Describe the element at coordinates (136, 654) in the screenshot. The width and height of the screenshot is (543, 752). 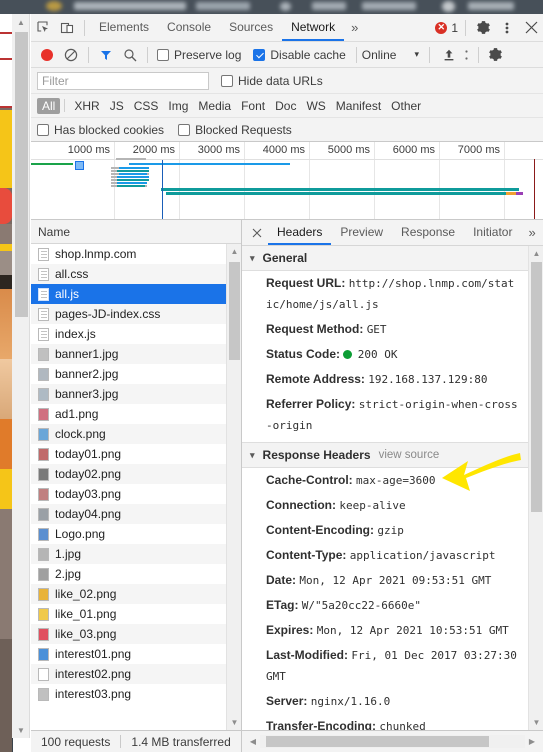
I see `request-list-item: interest01.png` at that location.